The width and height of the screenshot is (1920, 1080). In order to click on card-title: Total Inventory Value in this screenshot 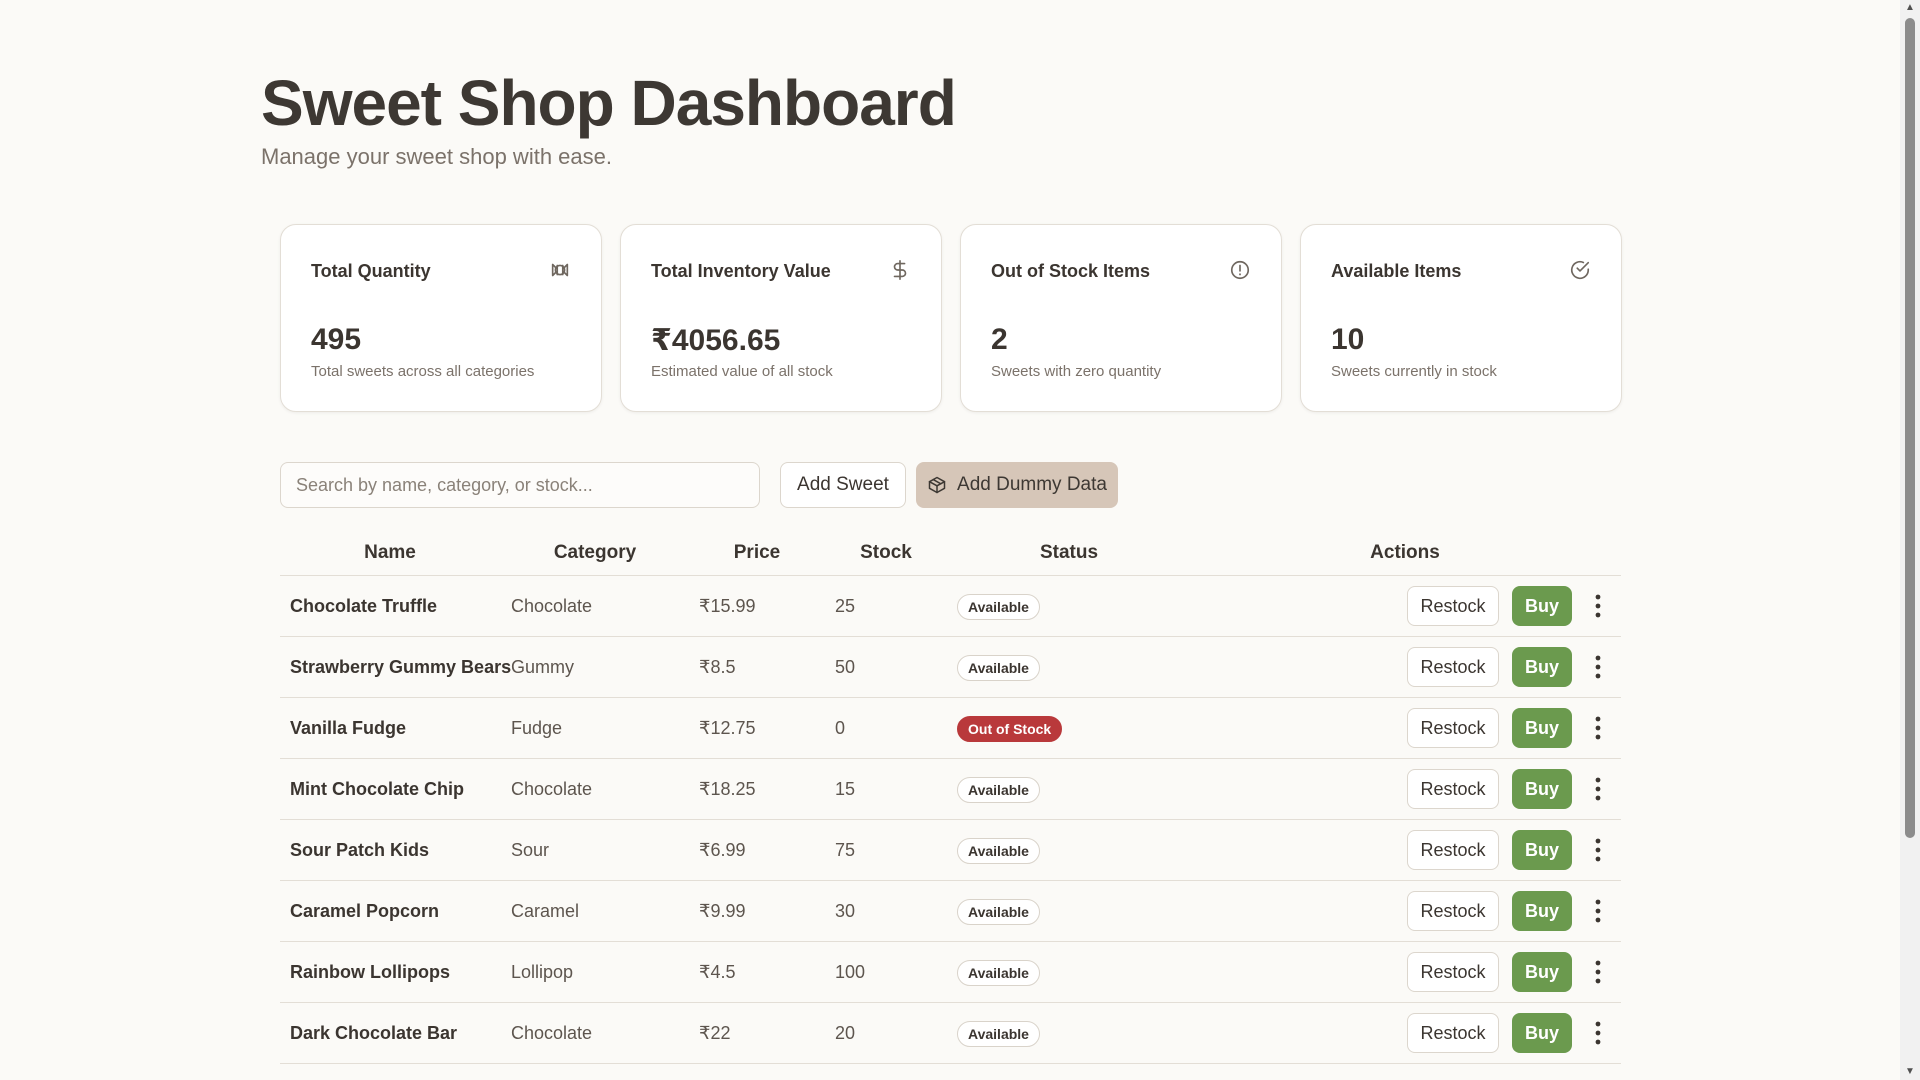, I will do `click(741, 271)`.